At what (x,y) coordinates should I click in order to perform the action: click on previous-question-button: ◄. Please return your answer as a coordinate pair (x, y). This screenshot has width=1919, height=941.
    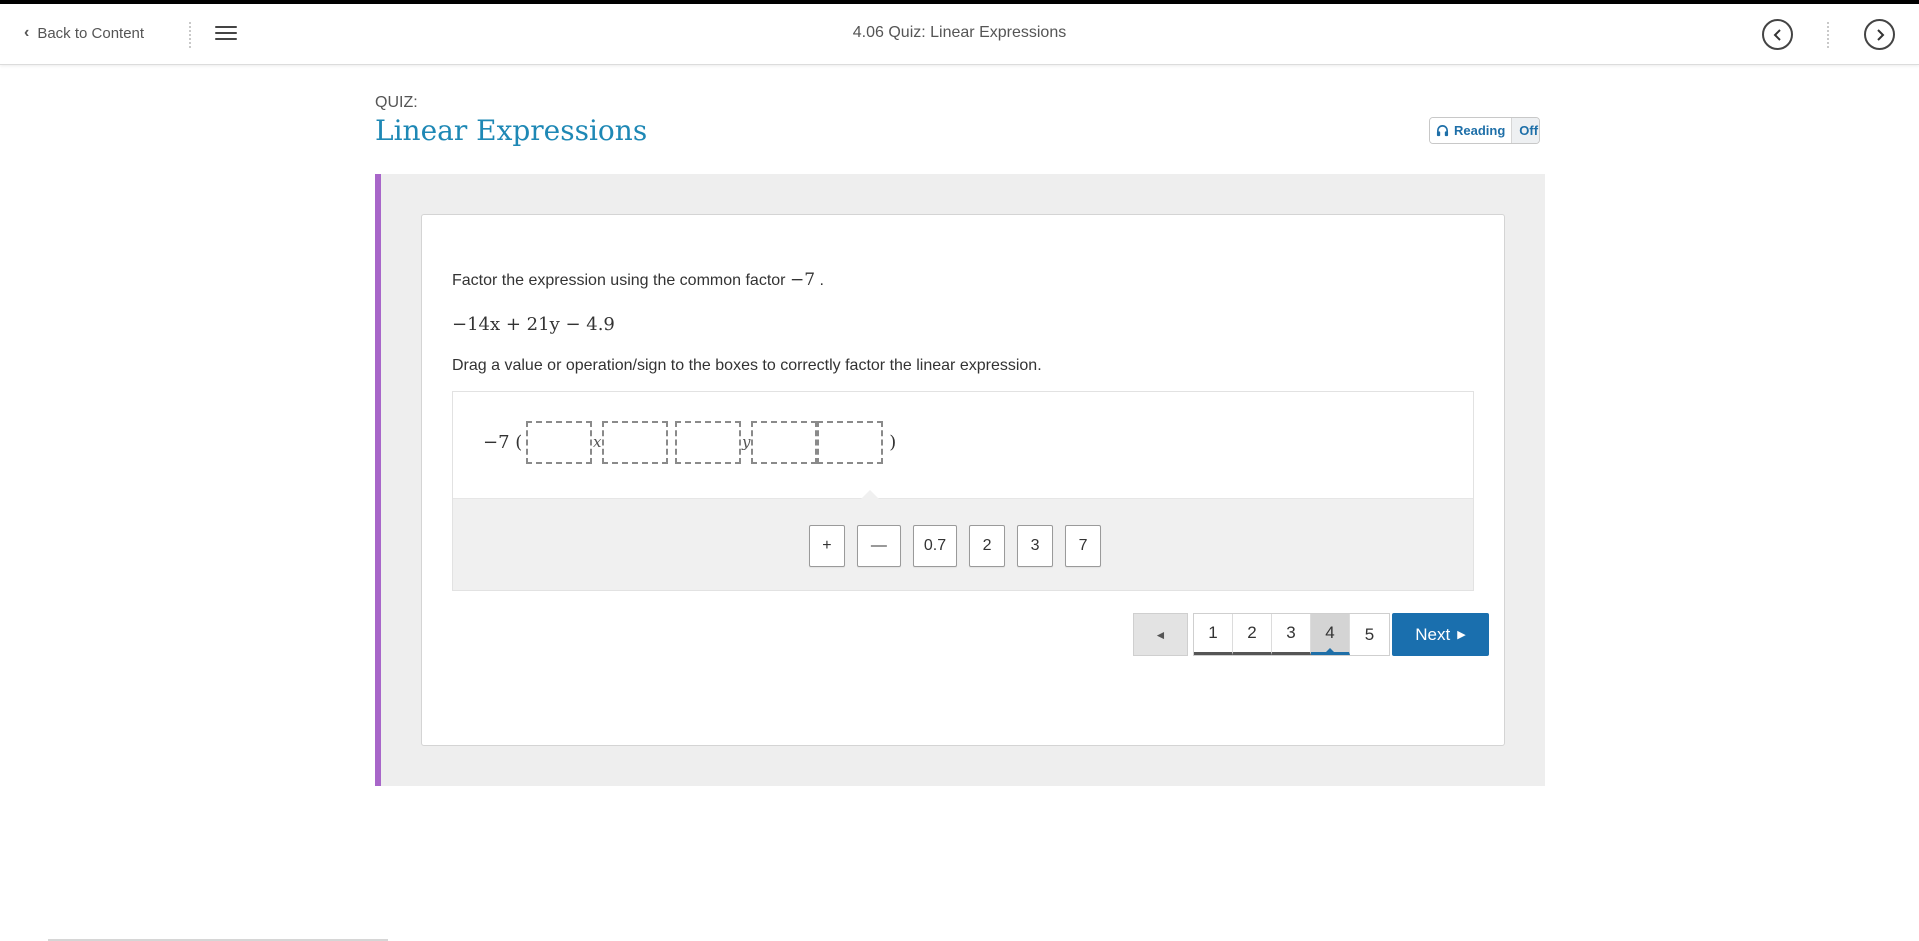
    Looking at the image, I should click on (1160, 634).